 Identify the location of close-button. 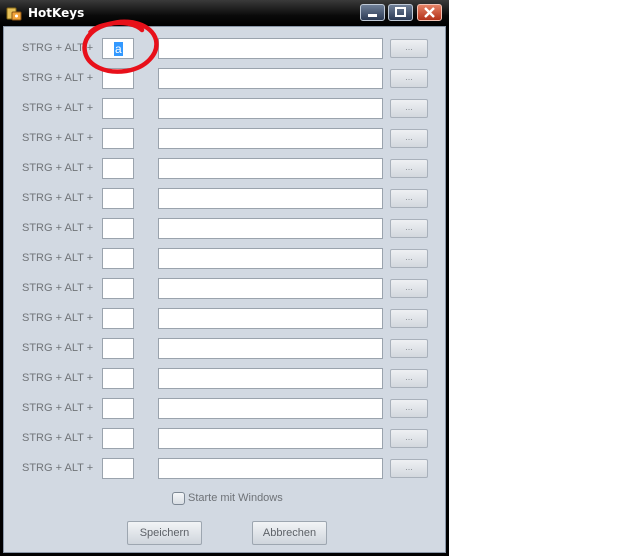
(429, 12).